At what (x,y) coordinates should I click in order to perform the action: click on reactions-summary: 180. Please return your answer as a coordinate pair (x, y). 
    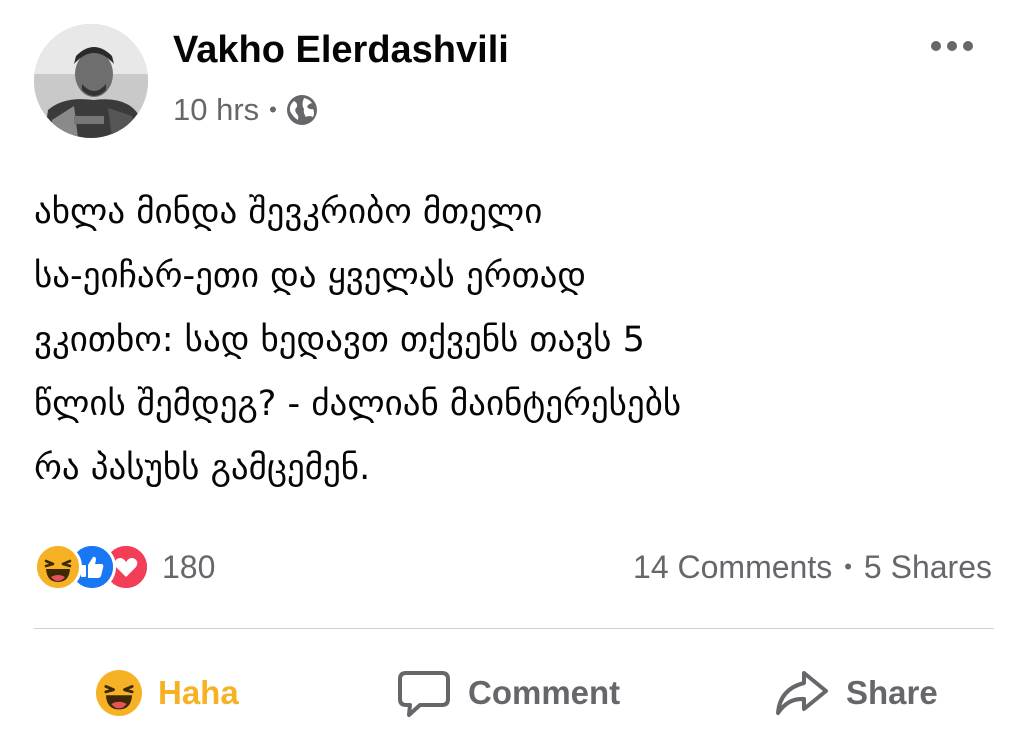
    Looking at the image, I should click on (124, 567).